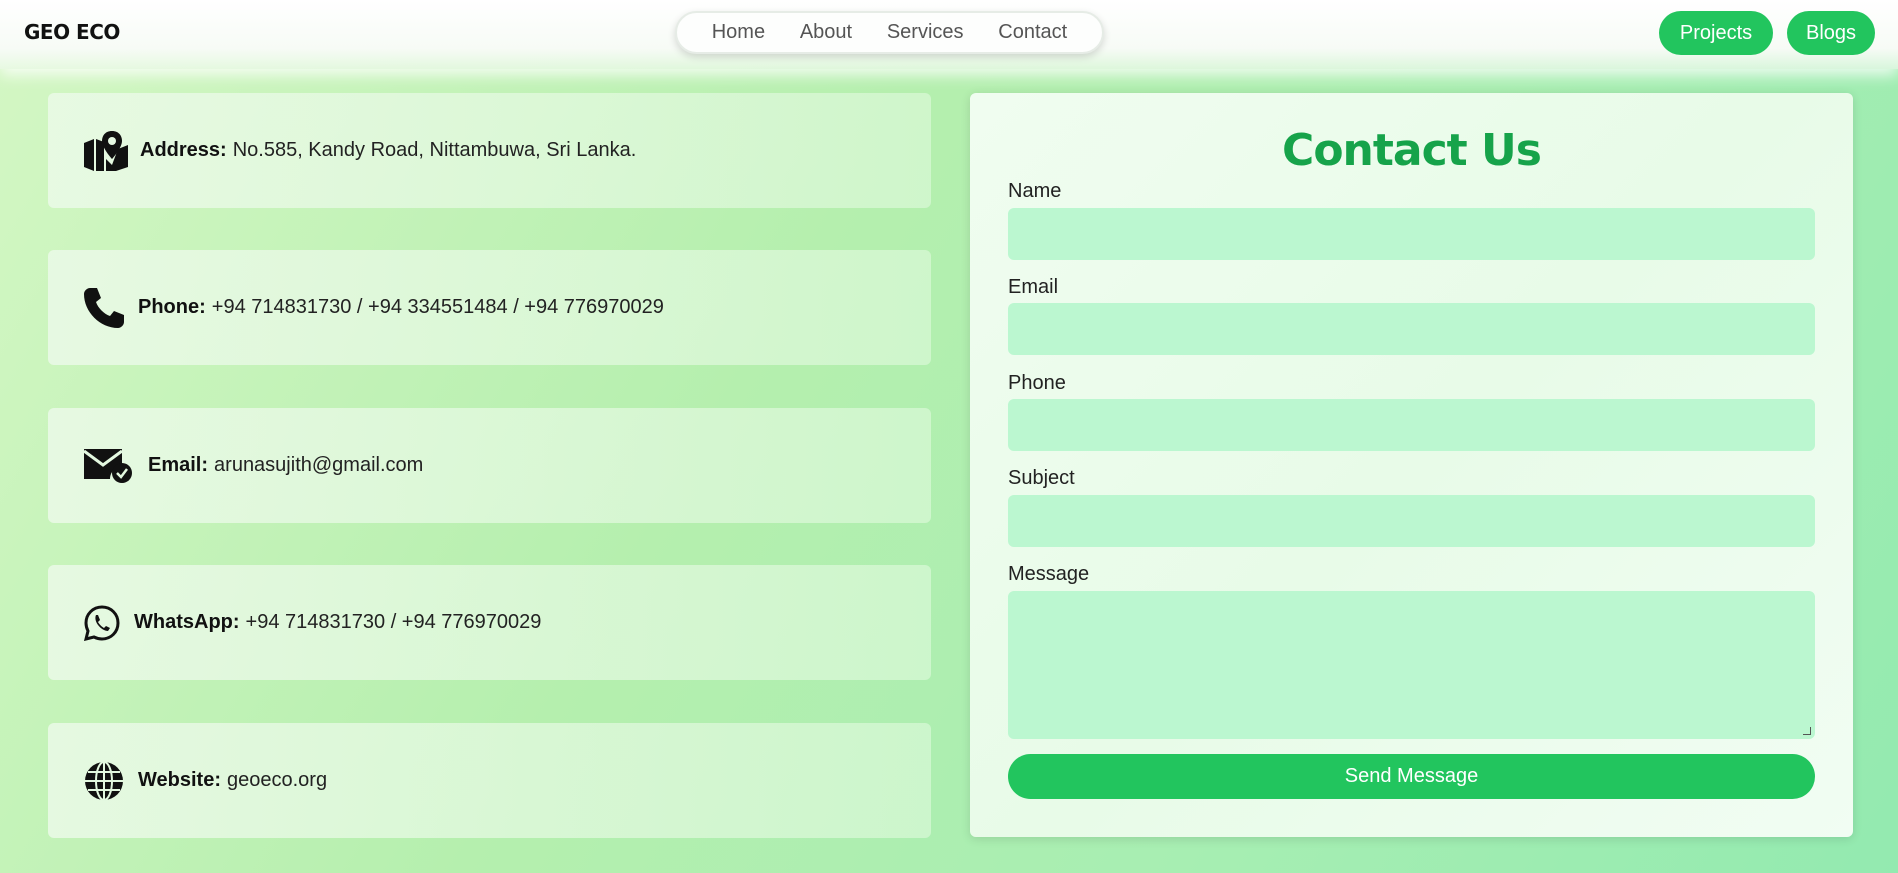 The height and width of the screenshot is (873, 1898). What do you see at coordinates (826, 32) in the screenshot?
I see `nav-about-link: About` at bounding box center [826, 32].